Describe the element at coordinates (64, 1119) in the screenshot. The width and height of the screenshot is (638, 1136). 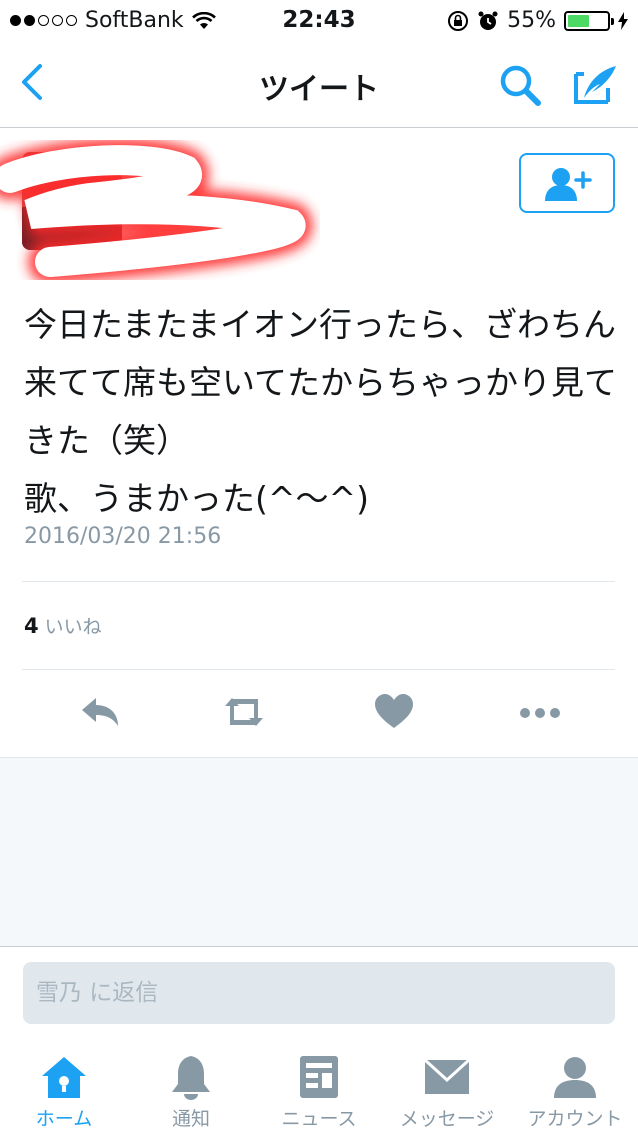
I see `tab-label: ホーム` at that location.